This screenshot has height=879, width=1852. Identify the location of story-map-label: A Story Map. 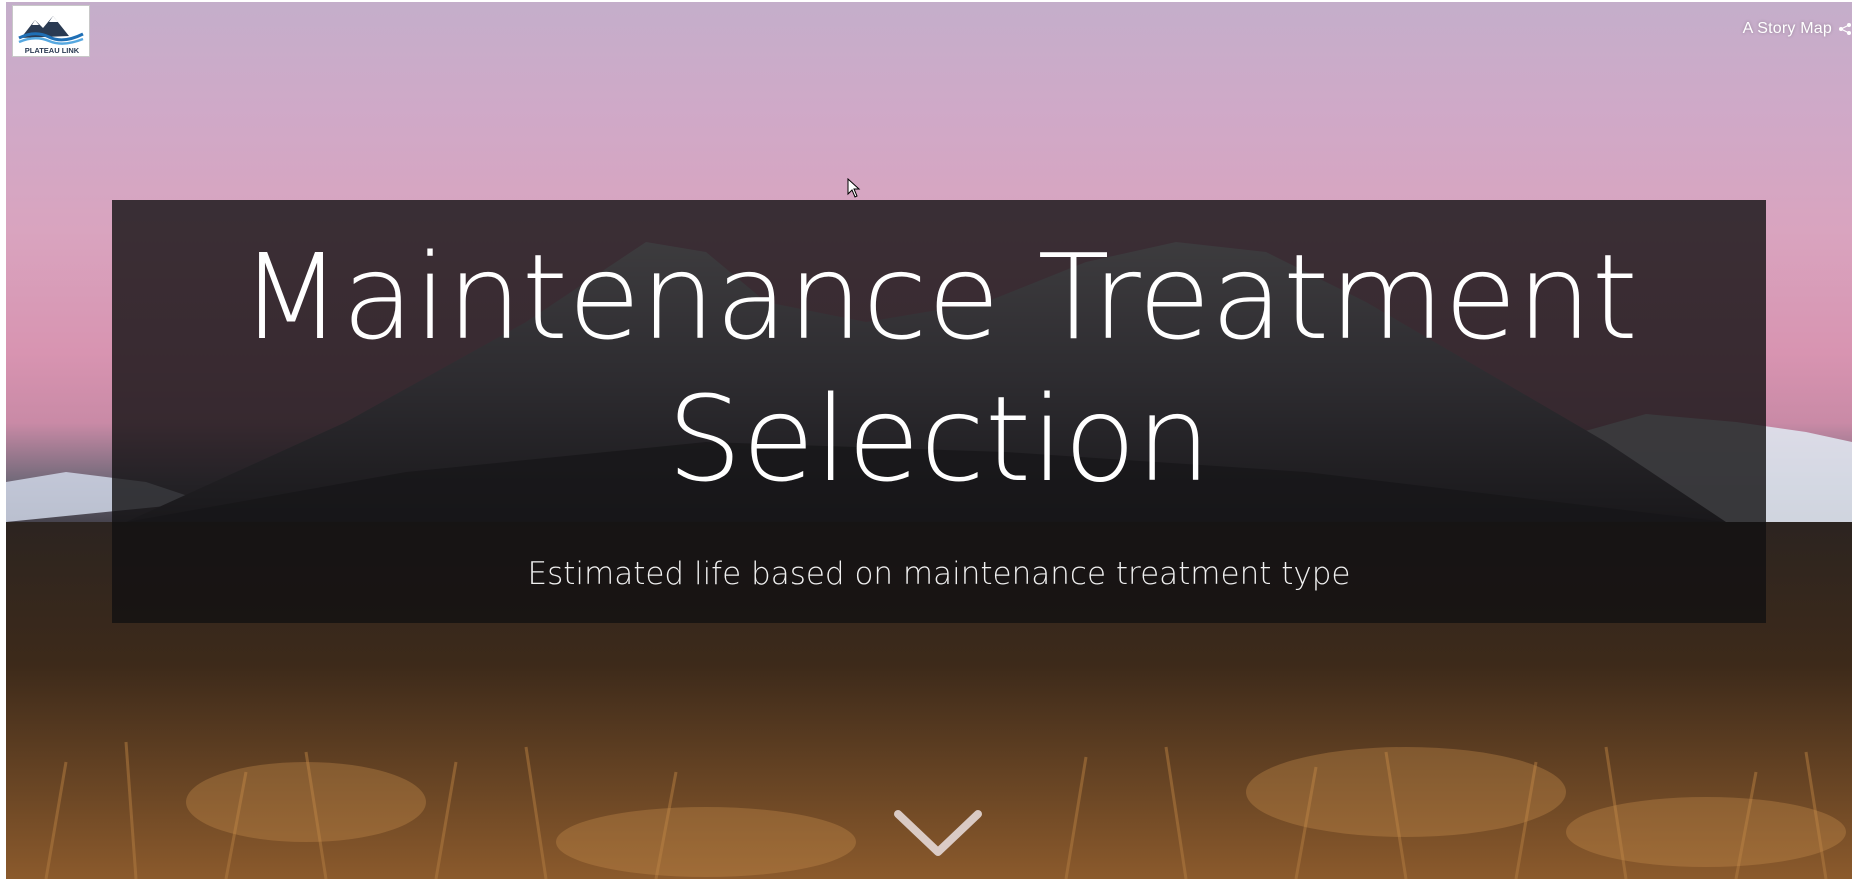
(1787, 28).